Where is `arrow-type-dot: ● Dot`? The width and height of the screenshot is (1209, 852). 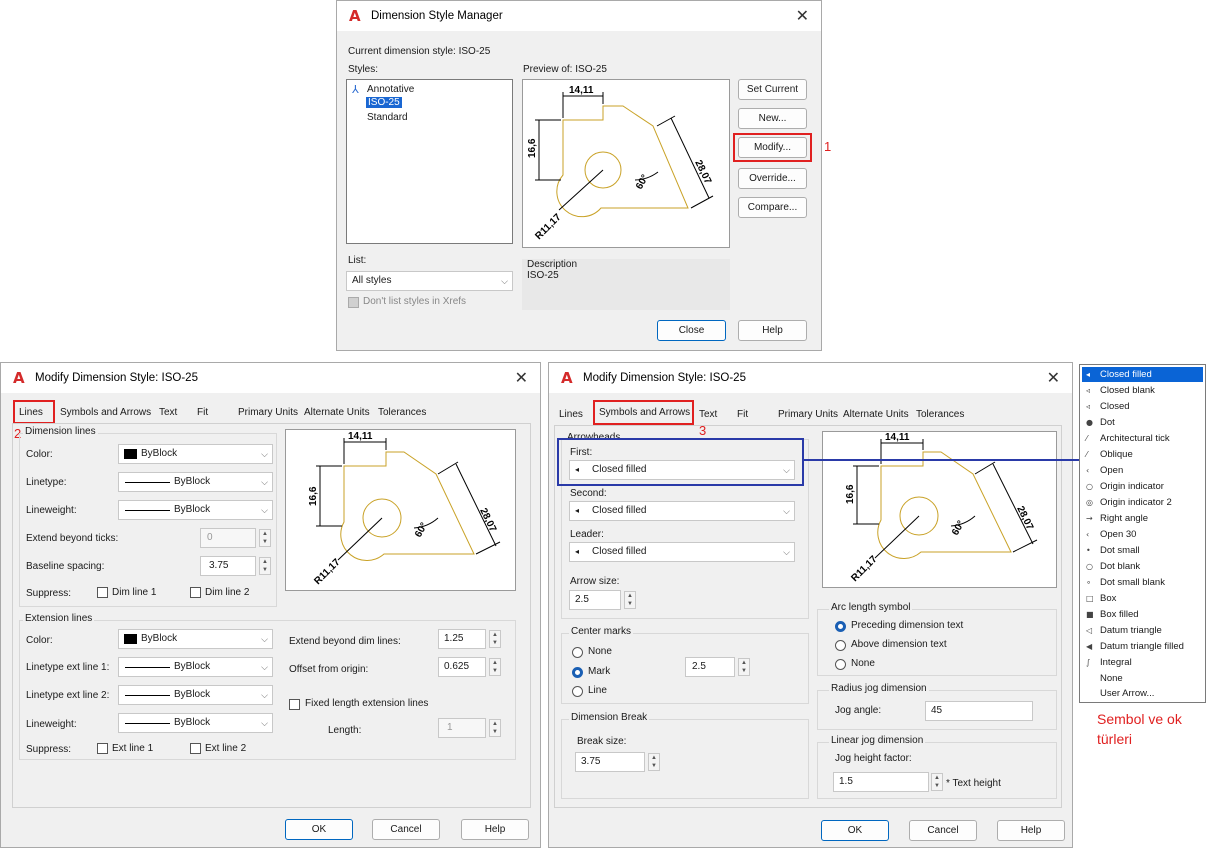
arrow-type-dot: ● Dot is located at coordinates (1142, 422).